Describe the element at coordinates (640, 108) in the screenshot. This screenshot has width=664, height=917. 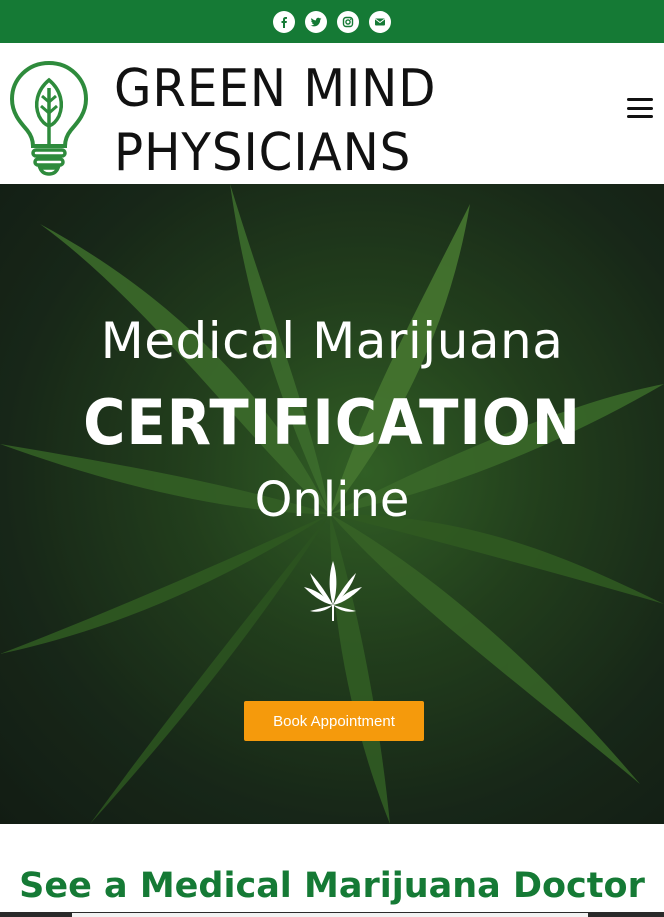
I see `hamburger-menu-icon` at that location.